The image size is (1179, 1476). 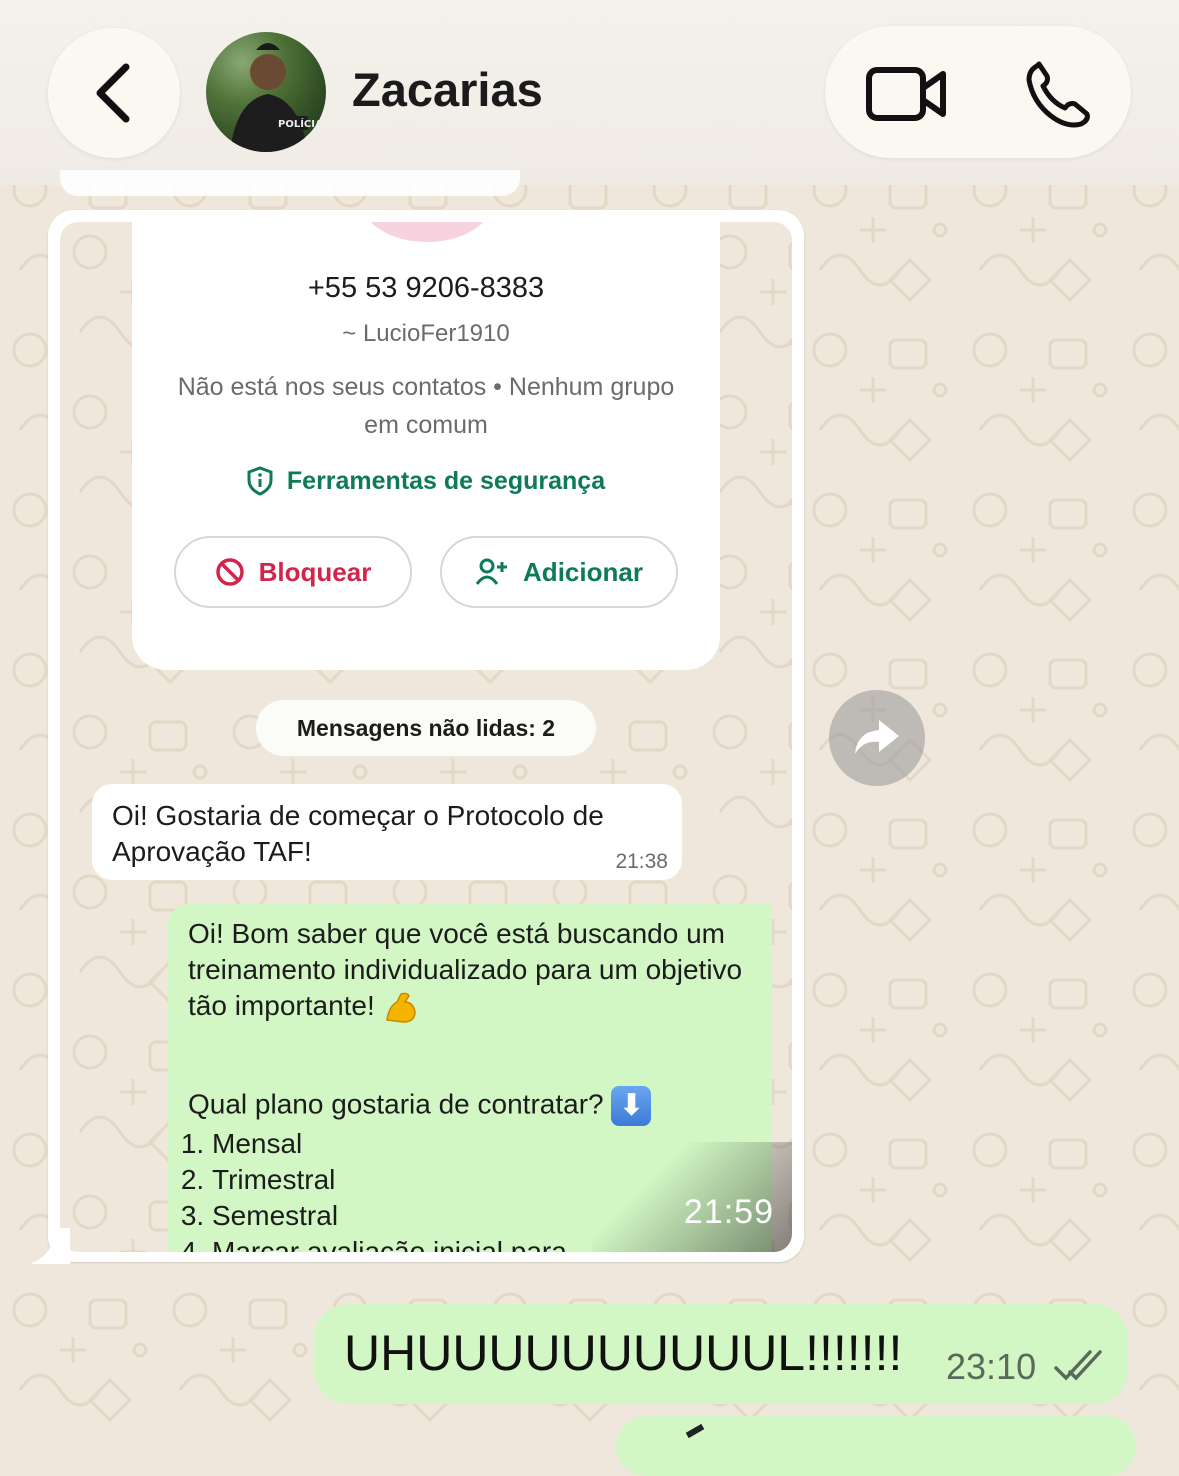 What do you see at coordinates (876, 1446) in the screenshot?
I see `next-message-partial` at bounding box center [876, 1446].